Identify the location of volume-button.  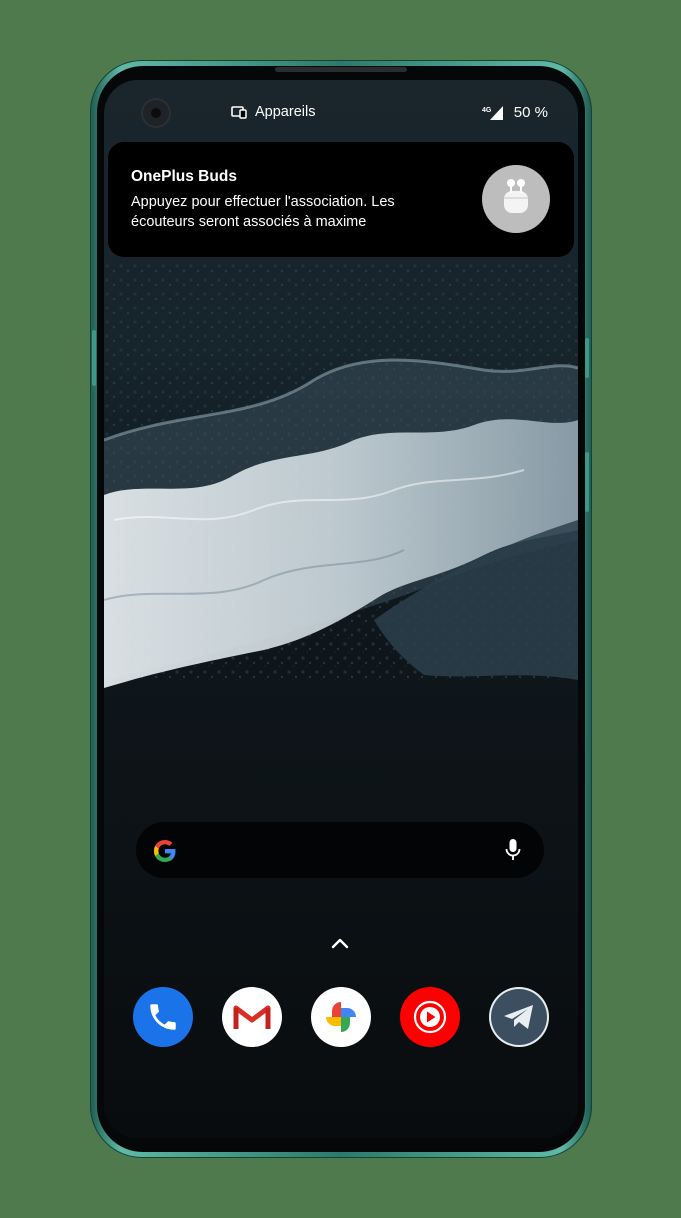
(94, 358).